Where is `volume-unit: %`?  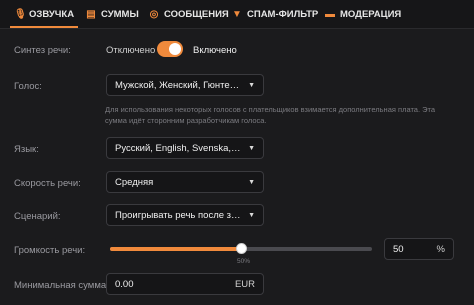
volume-unit: % is located at coordinates (440, 249).